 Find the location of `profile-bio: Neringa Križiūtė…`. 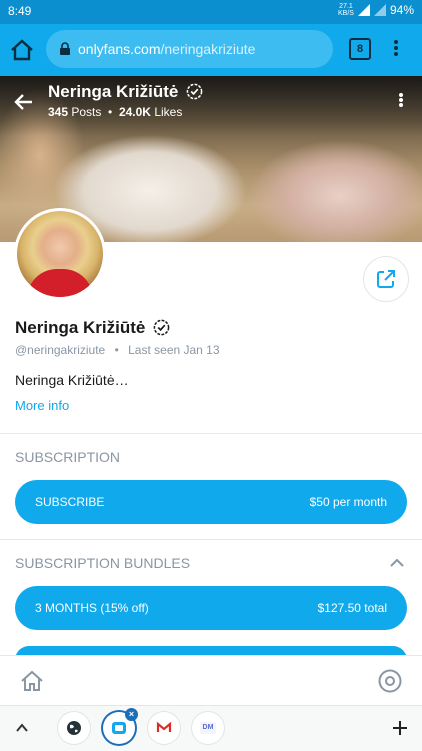

profile-bio: Neringa Križiūtė… is located at coordinates (72, 380).